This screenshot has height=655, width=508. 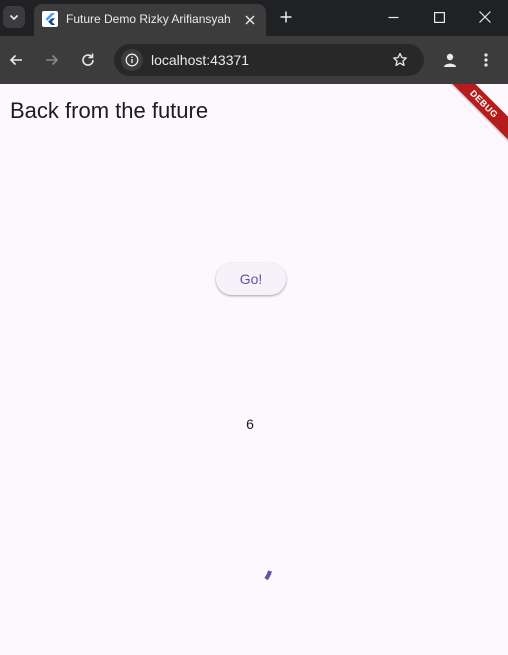 I want to click on info-icon, so click(x=132, y=60).